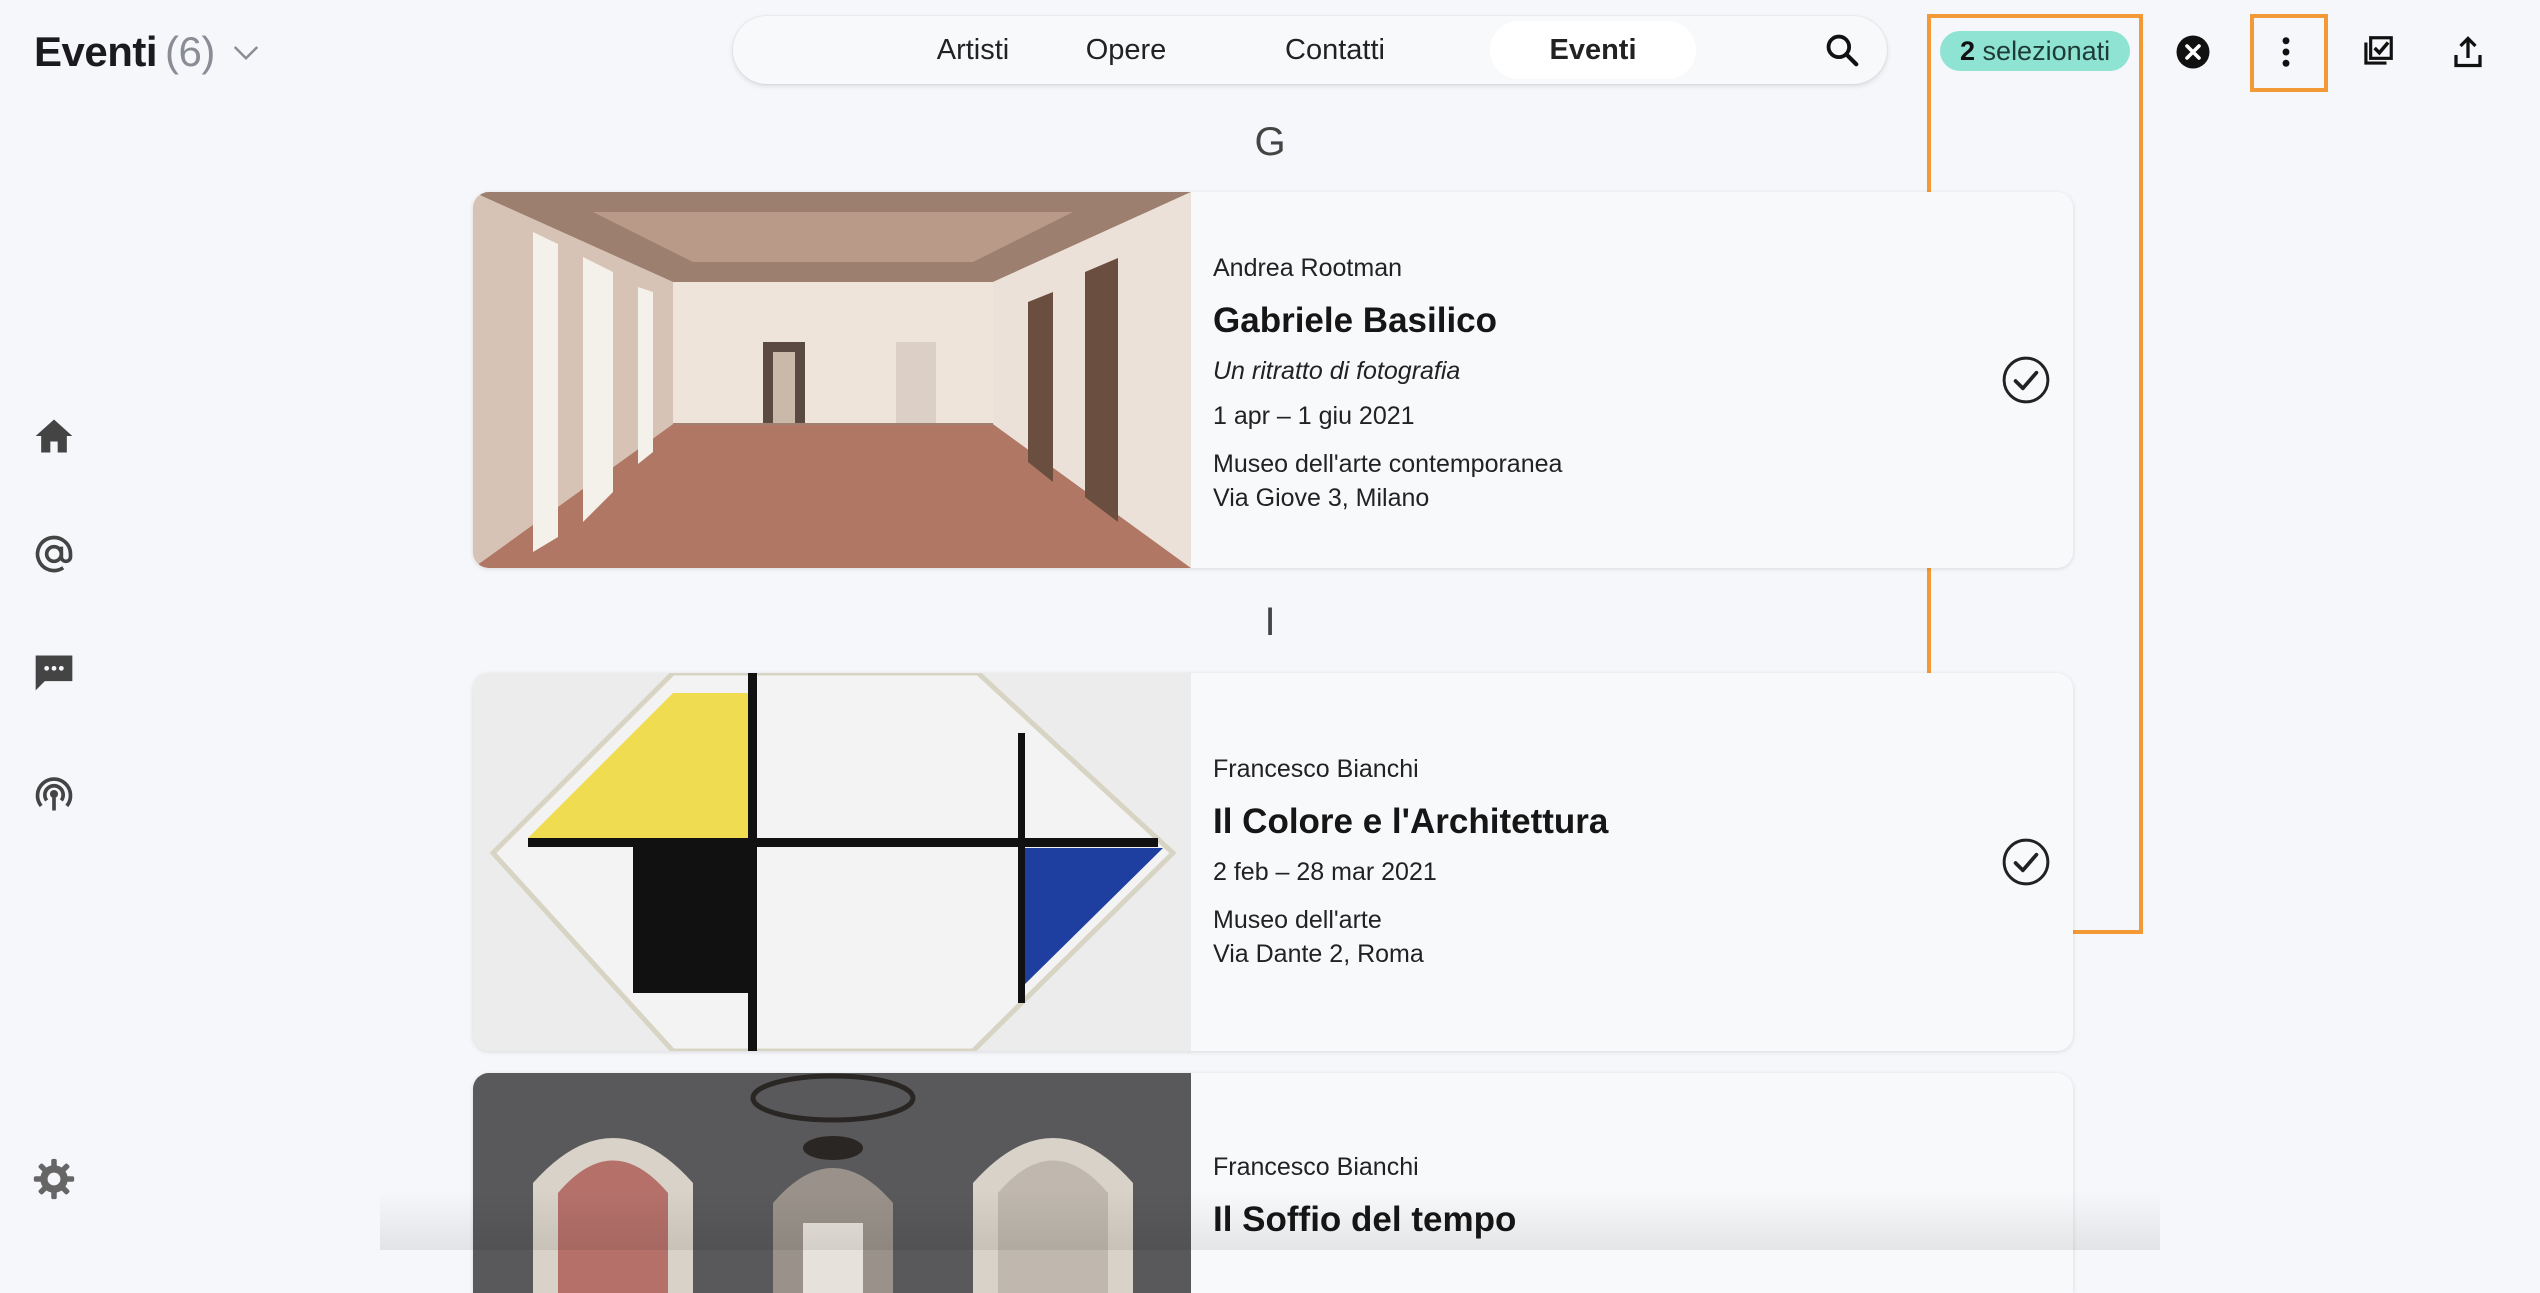 The width and height of the screenshot is (2540, 1293). Describe the element at coordinates (1968, 51) in the screenshot. I see `selection-count: 2` at that location.